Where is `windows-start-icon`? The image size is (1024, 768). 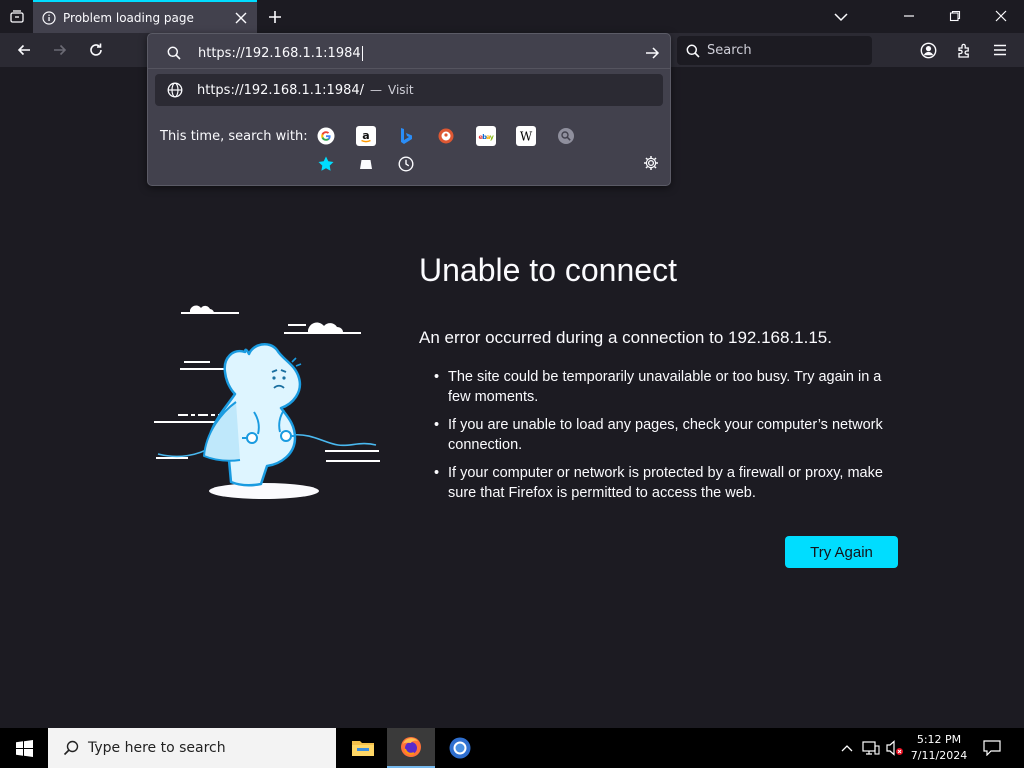 windows-start-icon is located at coordinates (24, 748).